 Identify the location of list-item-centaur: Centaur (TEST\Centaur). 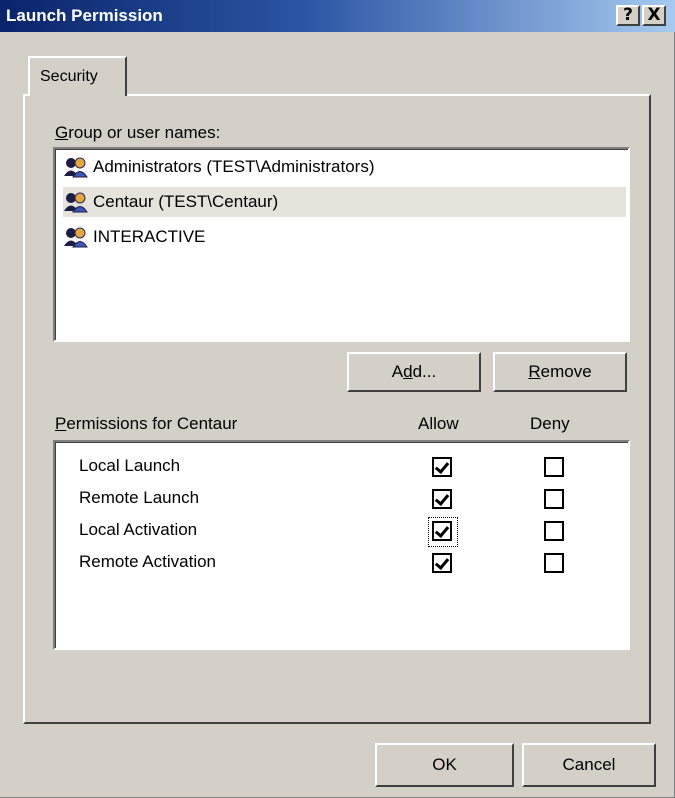
(344, 202).